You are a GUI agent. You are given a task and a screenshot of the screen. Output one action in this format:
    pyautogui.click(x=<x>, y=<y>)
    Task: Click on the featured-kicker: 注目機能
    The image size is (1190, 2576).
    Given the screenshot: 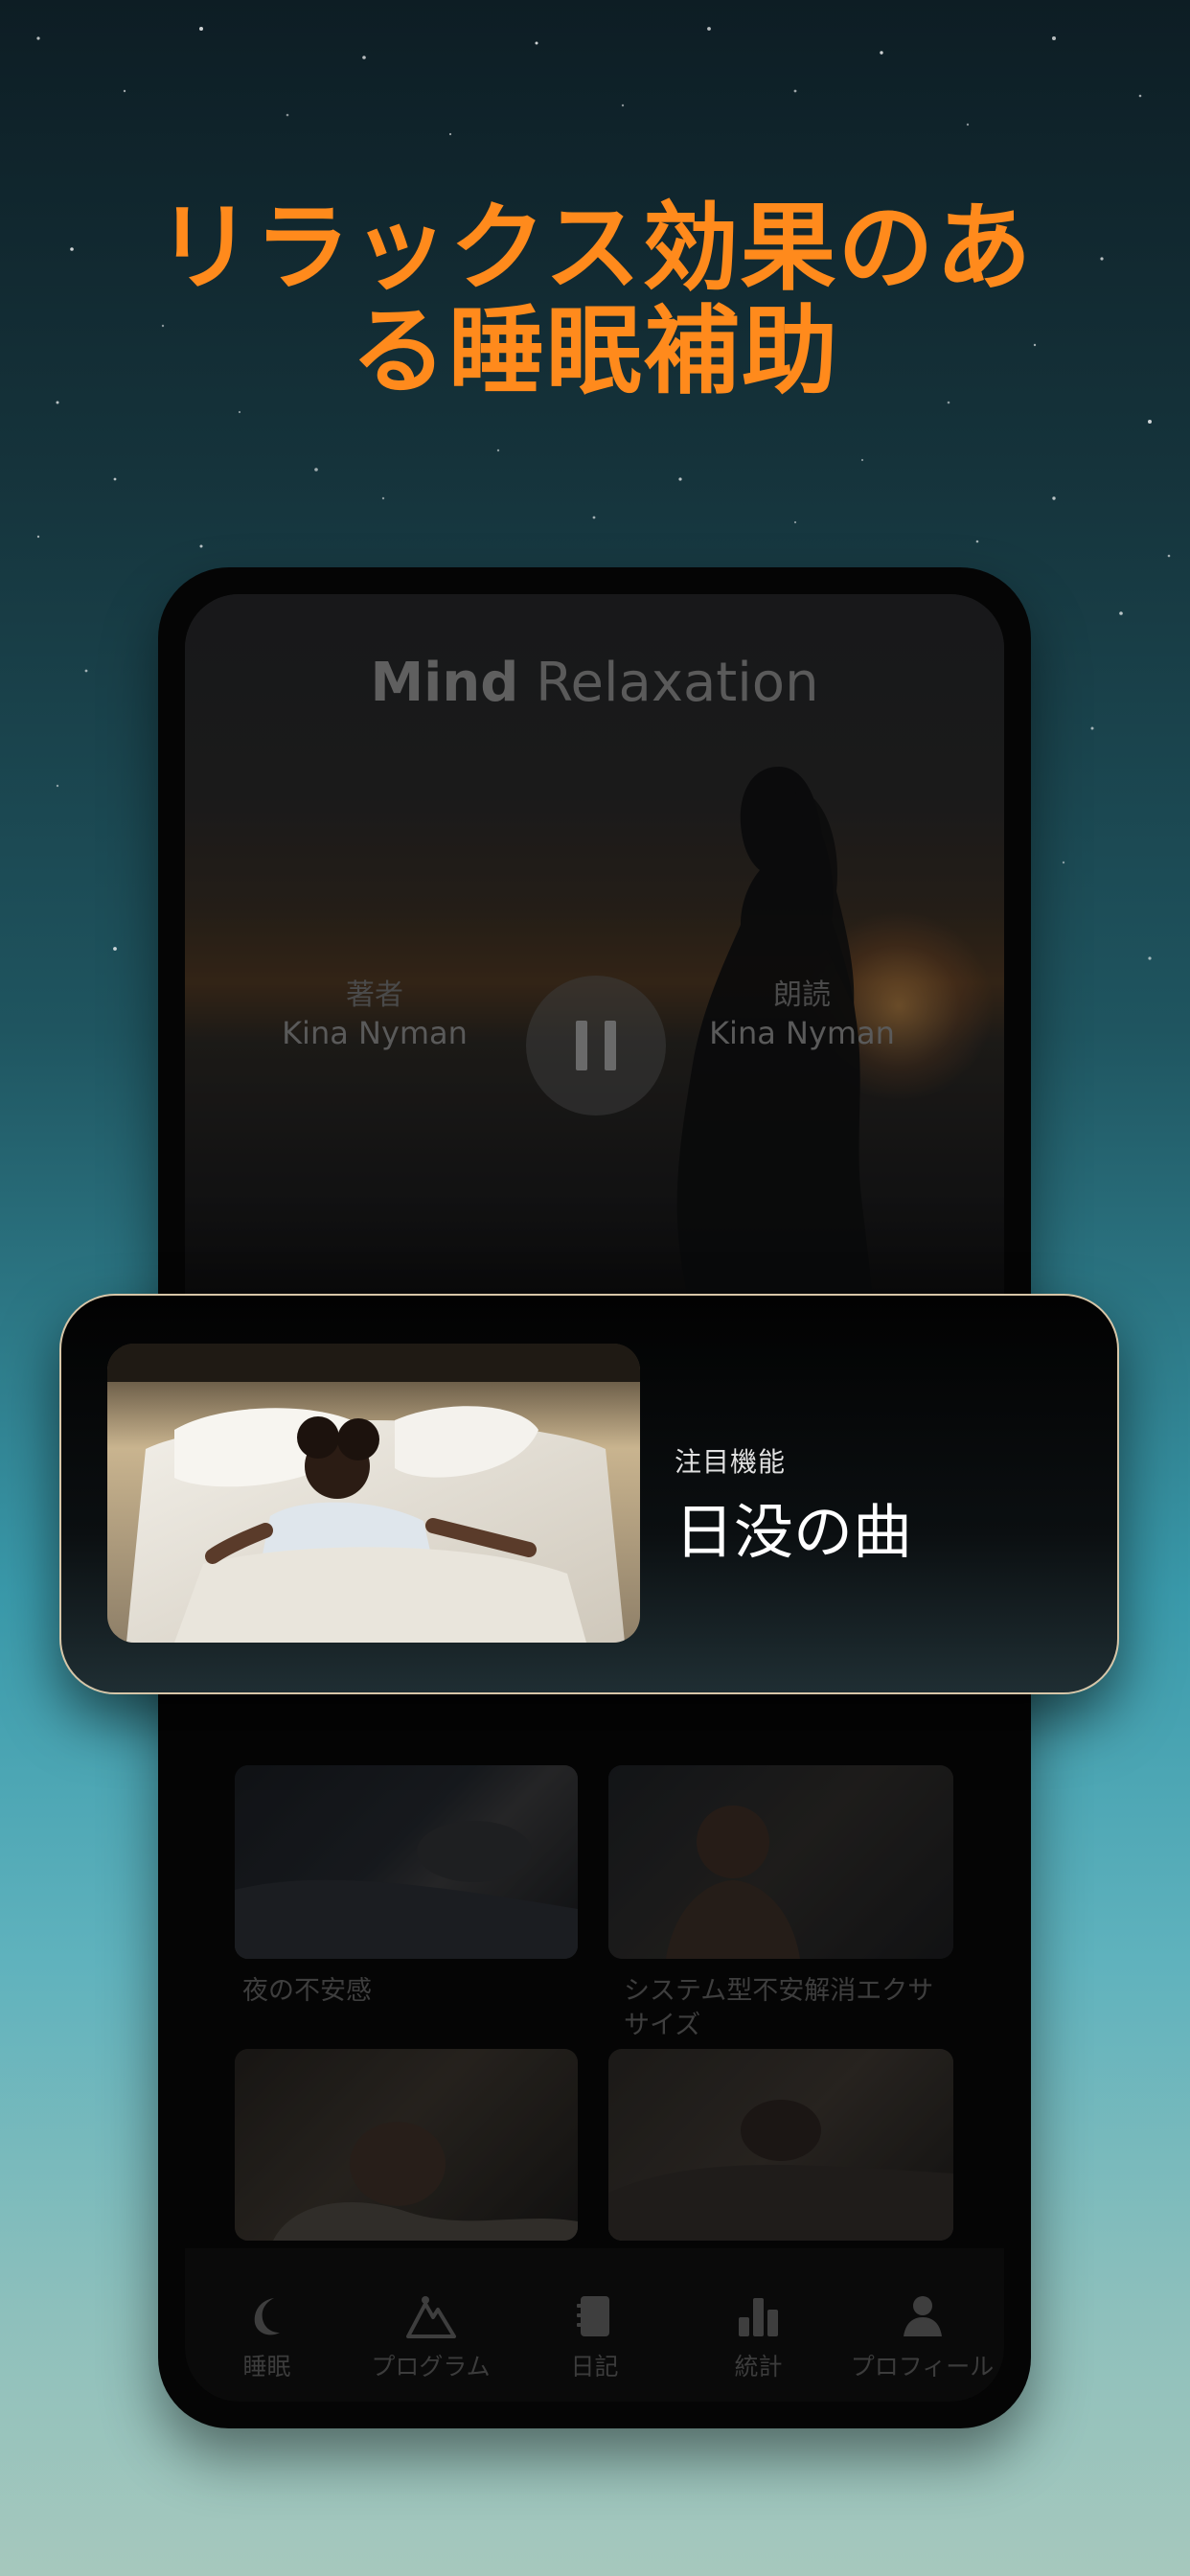 What is the action you would take?
    pyautogui.click(x=731, y=1462)
    